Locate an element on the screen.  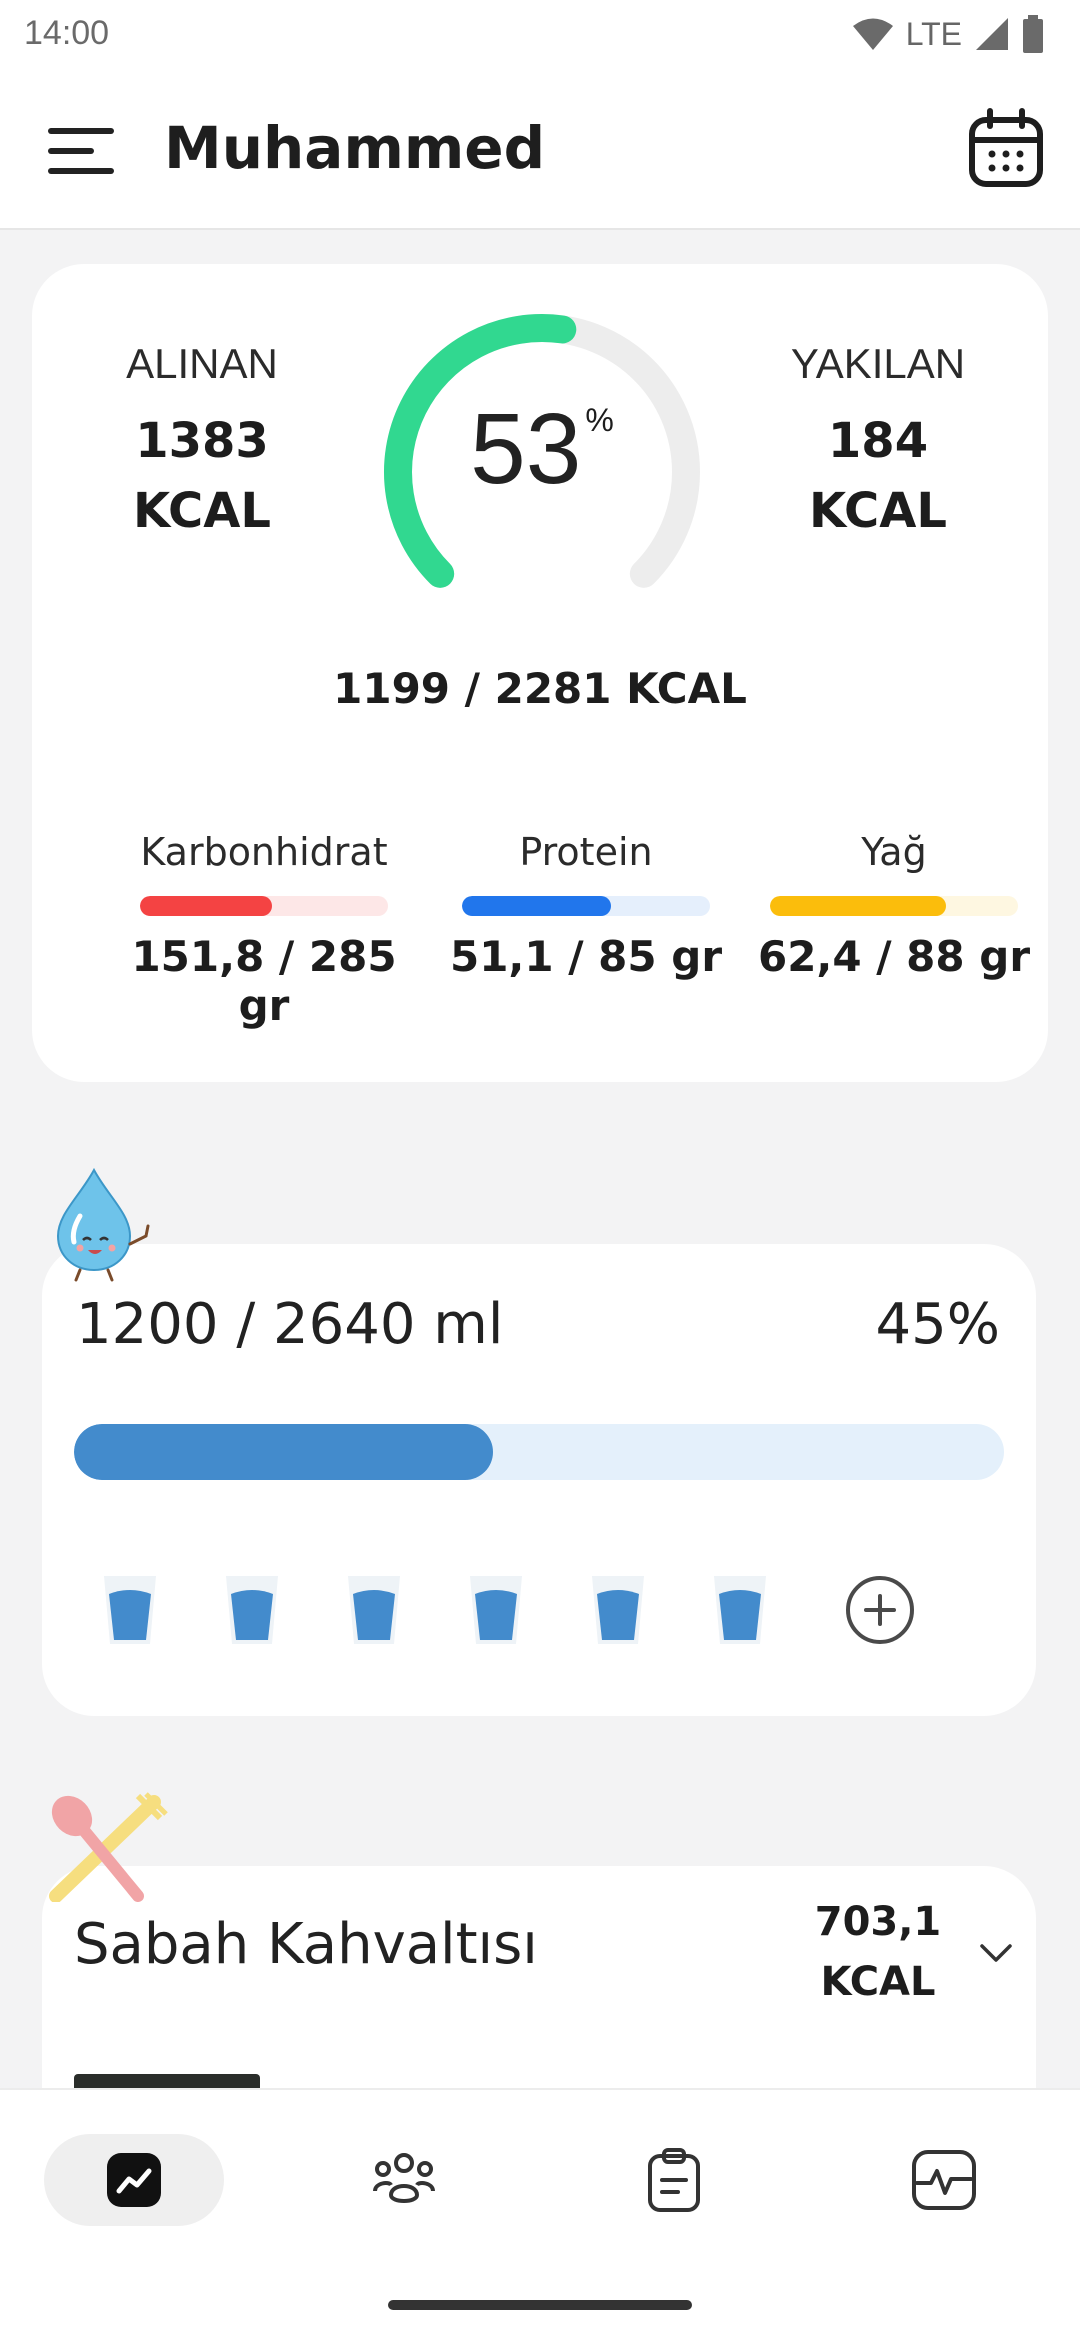
nav-item-community is located at coordinates (404, 2180).